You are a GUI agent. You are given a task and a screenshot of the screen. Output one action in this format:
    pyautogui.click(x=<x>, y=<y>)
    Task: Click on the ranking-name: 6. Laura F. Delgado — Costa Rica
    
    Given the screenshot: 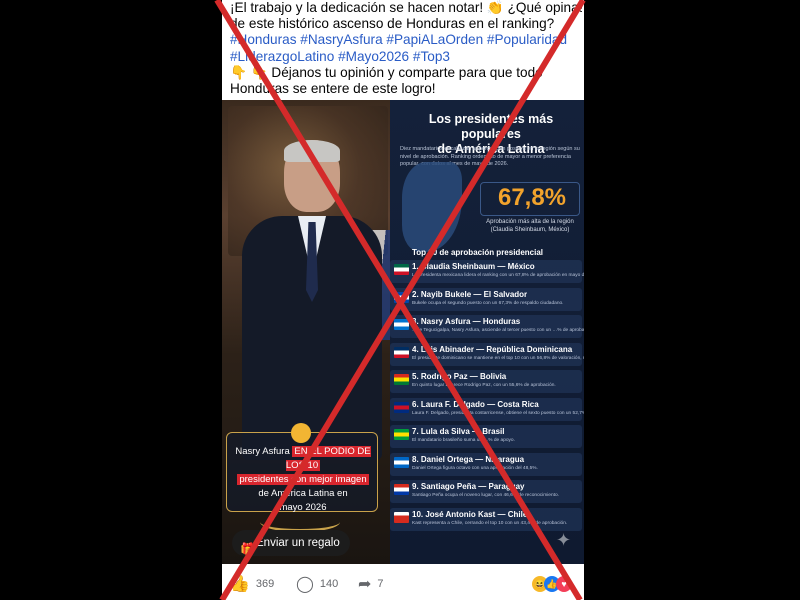 What is the action you would take?
    pyautogui.click(x=475, y=404)
    